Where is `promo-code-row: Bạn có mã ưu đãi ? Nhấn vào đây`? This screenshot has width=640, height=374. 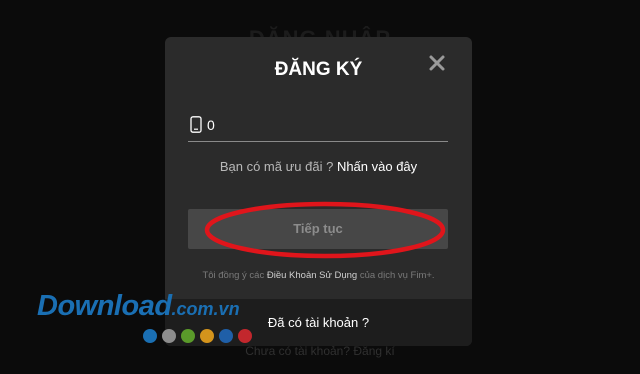 promo-code-row: Bạn có mã ưu đãi ? Nhấn vào đây is located at coordinates (318, 166).